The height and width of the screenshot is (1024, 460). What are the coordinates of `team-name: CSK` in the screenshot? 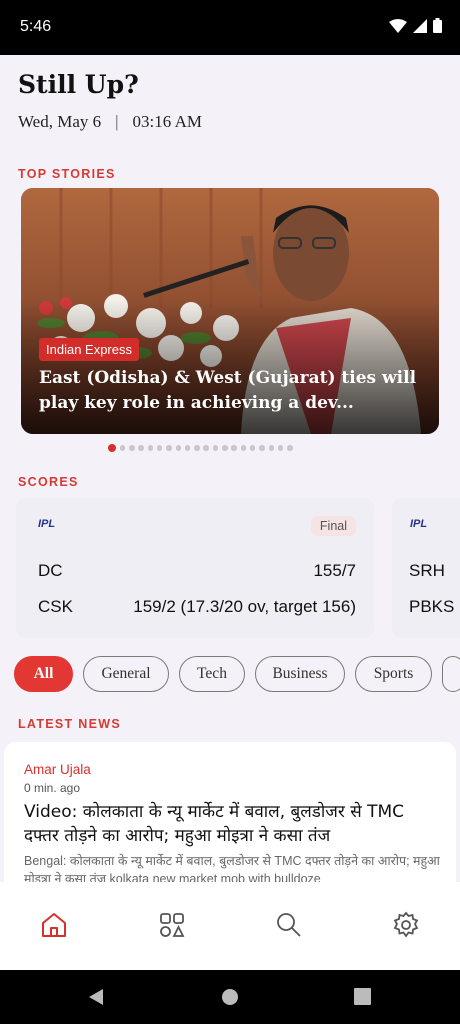 It's located at (55, 606).